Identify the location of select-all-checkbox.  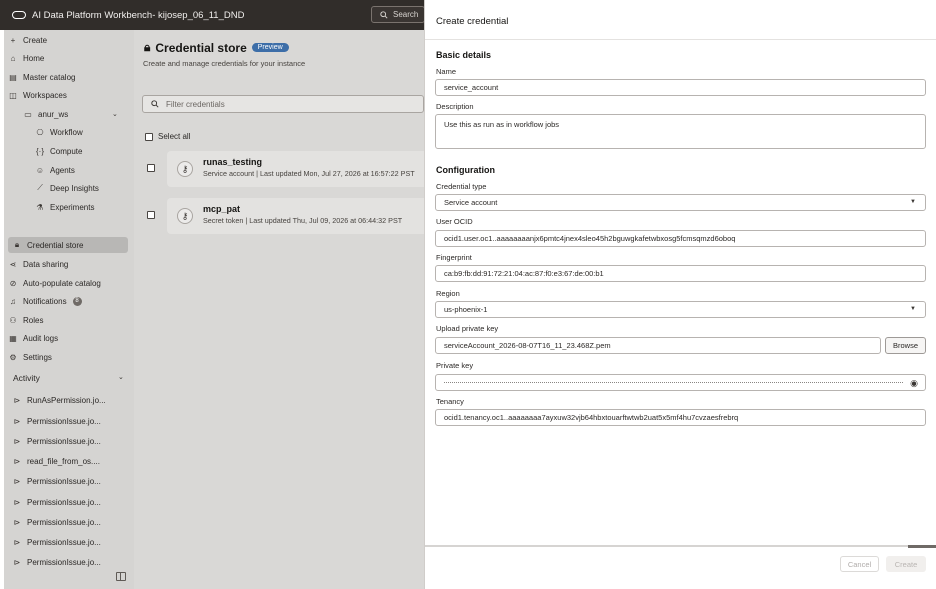
(149, 136).